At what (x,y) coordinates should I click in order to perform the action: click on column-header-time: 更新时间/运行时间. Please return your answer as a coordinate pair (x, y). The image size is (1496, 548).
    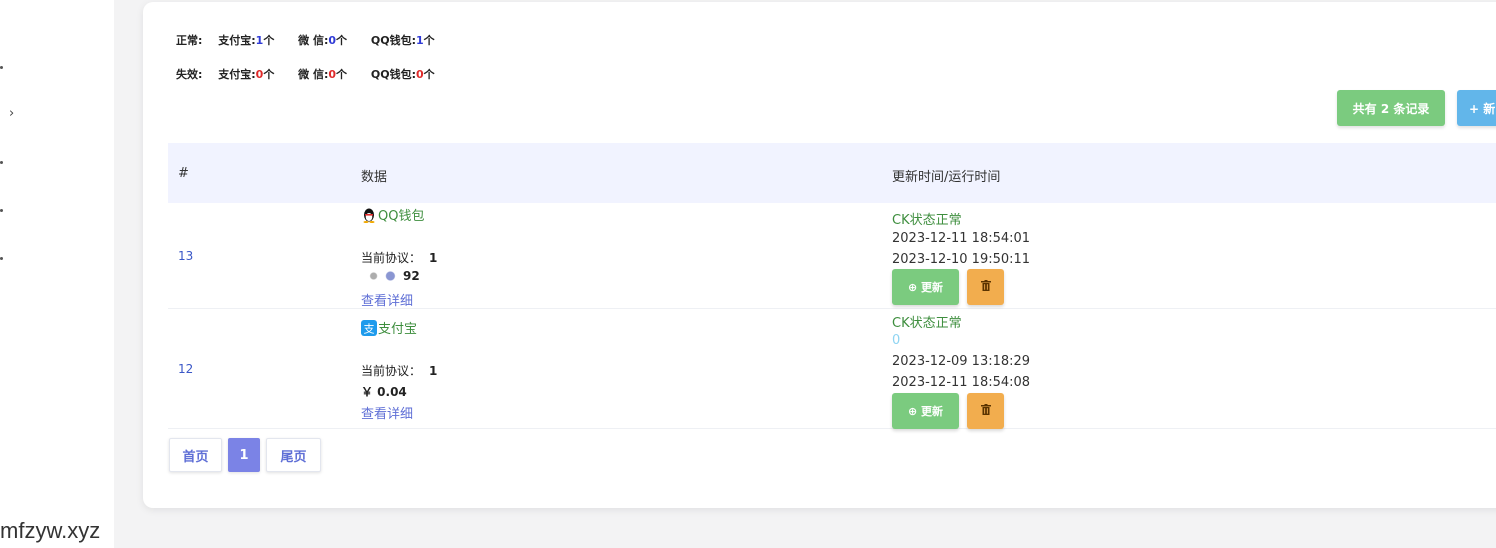
    Looking at the image, I should click on (946, 177).